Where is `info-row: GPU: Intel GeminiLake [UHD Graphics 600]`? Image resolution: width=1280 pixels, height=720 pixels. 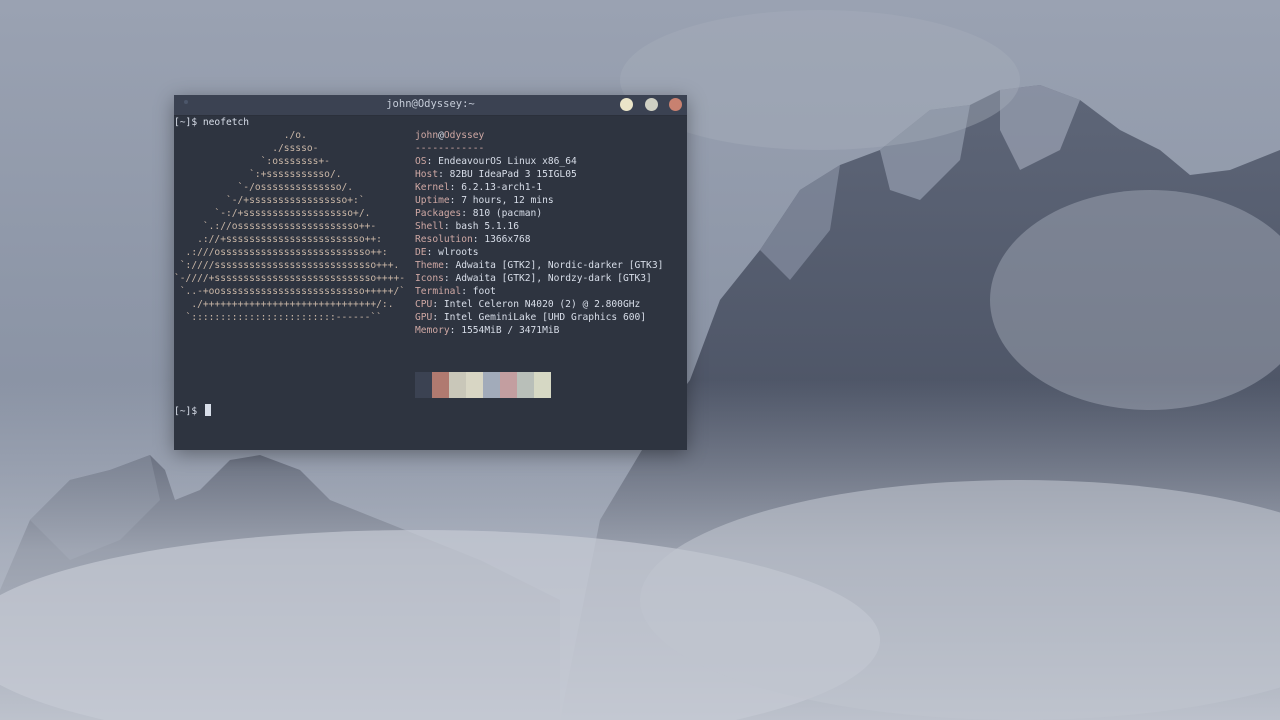
info-row: GPU: Intel GeminiLake [UHD Graphics 600] is located at coordinates (530, 317).